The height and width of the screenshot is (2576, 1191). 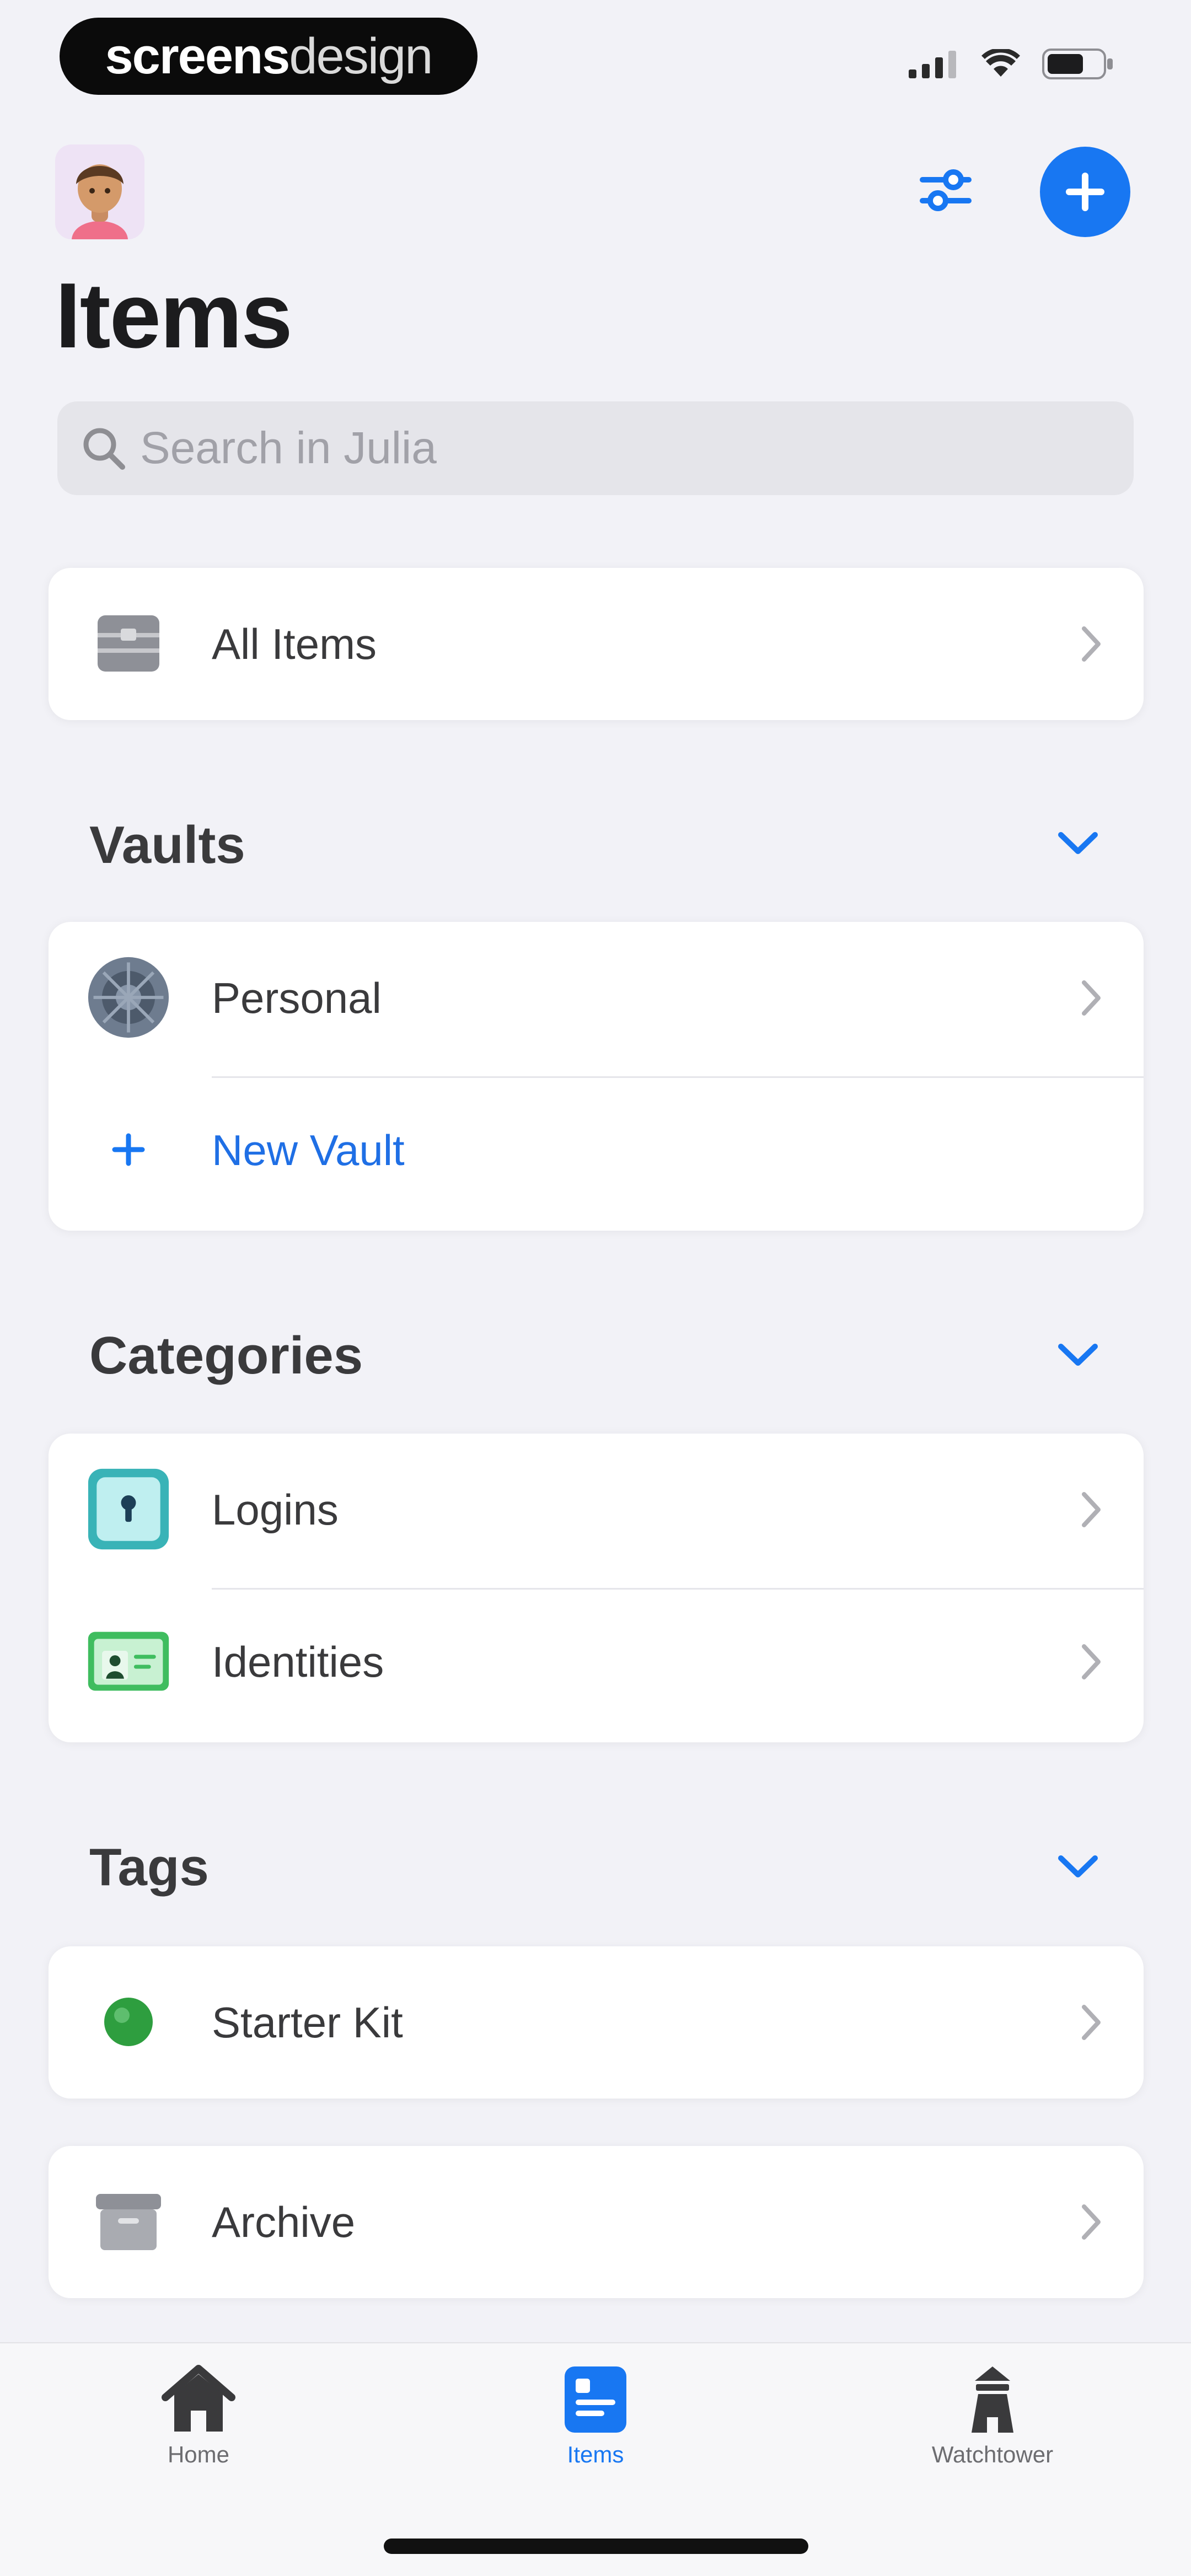 I want to click on category-label-identities: Identities, so click(x=298, y=1661).